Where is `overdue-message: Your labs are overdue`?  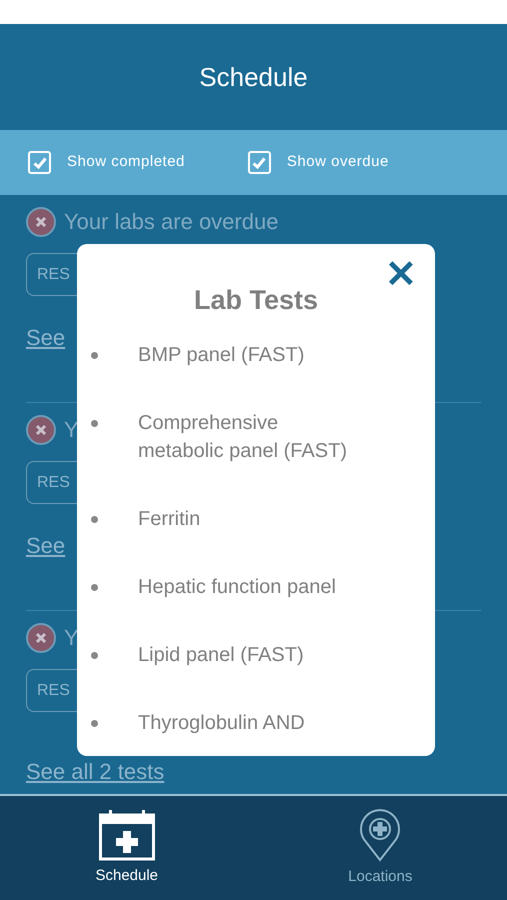 overdue-message: Your labs are overdue is located at coordinates (171, 222).